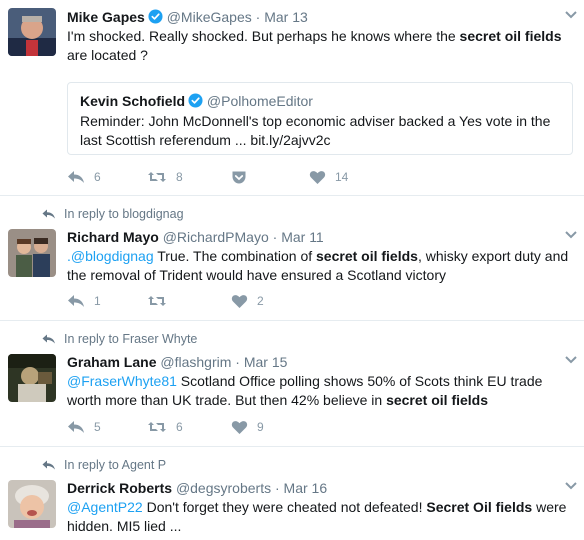 Image resolution: width=584 pixels, height=540 pixels. Describe the element at coordinates (260, 301) in the screenshot. I see `like-count: 2` at that location.